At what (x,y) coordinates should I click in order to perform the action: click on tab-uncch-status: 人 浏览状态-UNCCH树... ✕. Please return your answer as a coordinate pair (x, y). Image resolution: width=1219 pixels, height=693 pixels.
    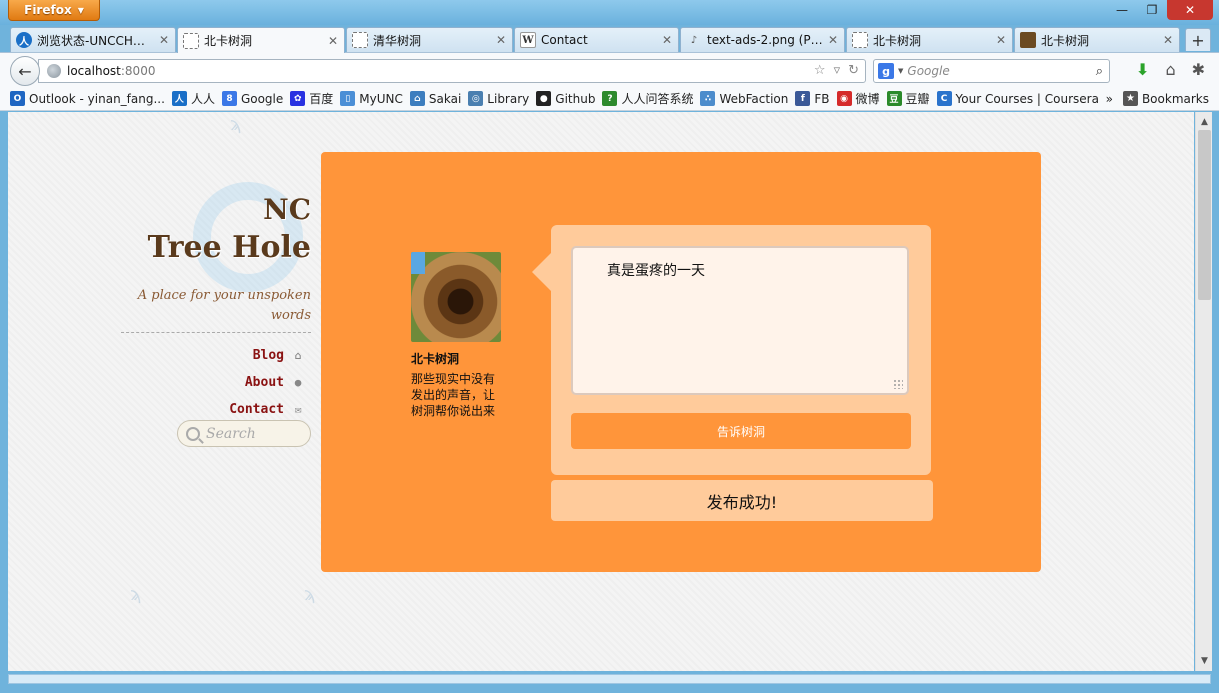
    Looking at the image, I should click on (93, 39).